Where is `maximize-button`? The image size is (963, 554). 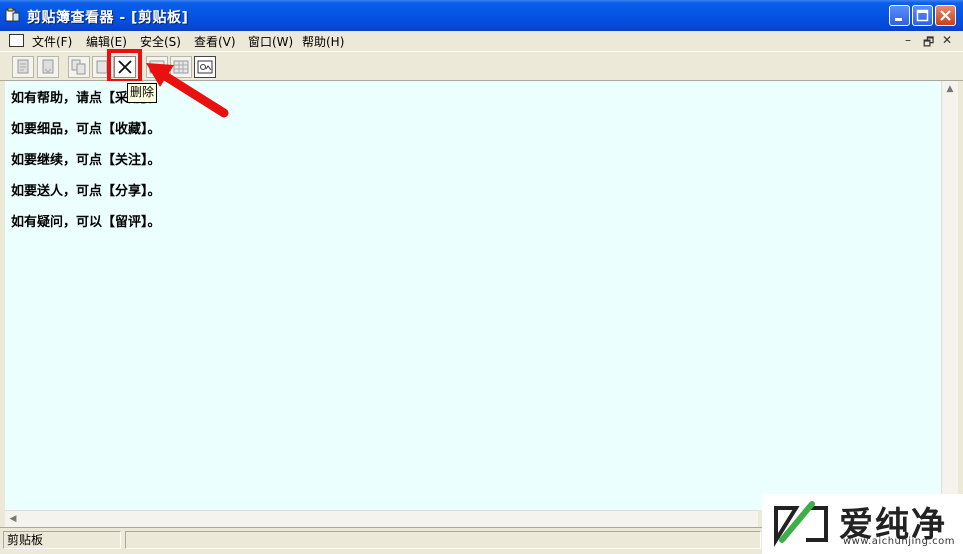 maximize-button is located at coordinates (922, 15).